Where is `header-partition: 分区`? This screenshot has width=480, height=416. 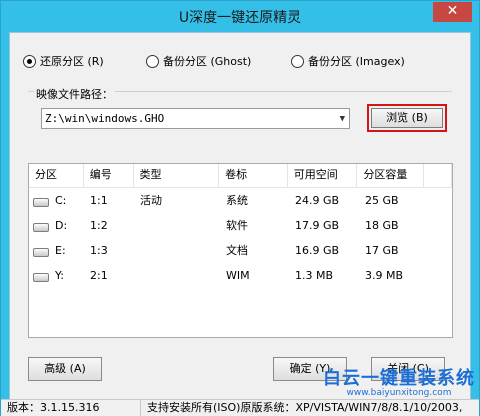
header-partition: 分区 is located at coordinates (56, 176).